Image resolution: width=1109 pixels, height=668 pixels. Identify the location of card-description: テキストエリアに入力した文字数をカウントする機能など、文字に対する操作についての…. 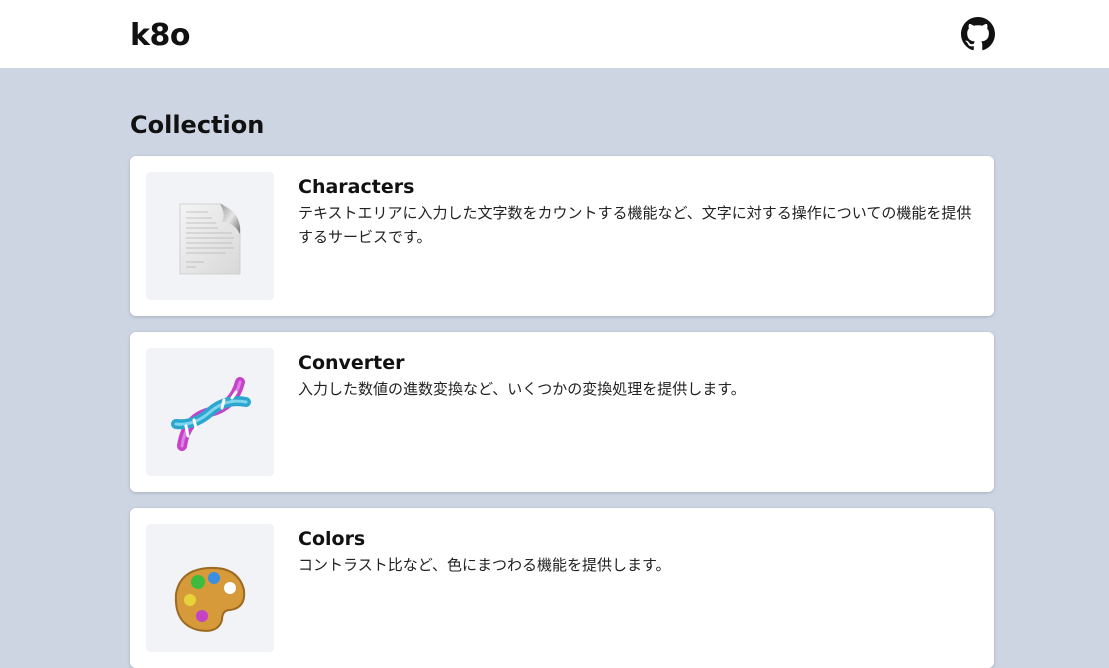
(635, 225).